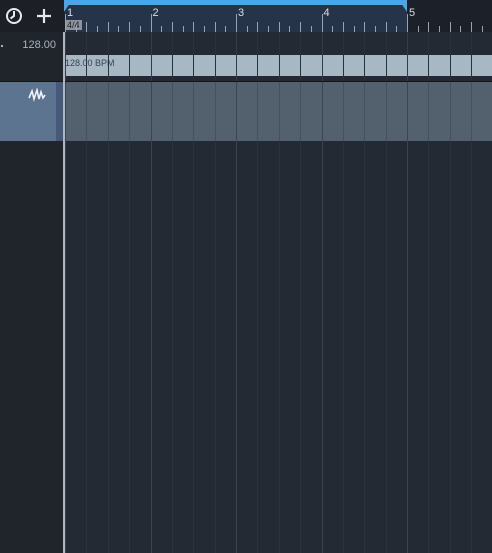  What do you see at coordinates (278, 16) in the screenshot?
I see `timeline-ruler: 4/4 1 2 3 4 5` at bounding box center [278, 16].